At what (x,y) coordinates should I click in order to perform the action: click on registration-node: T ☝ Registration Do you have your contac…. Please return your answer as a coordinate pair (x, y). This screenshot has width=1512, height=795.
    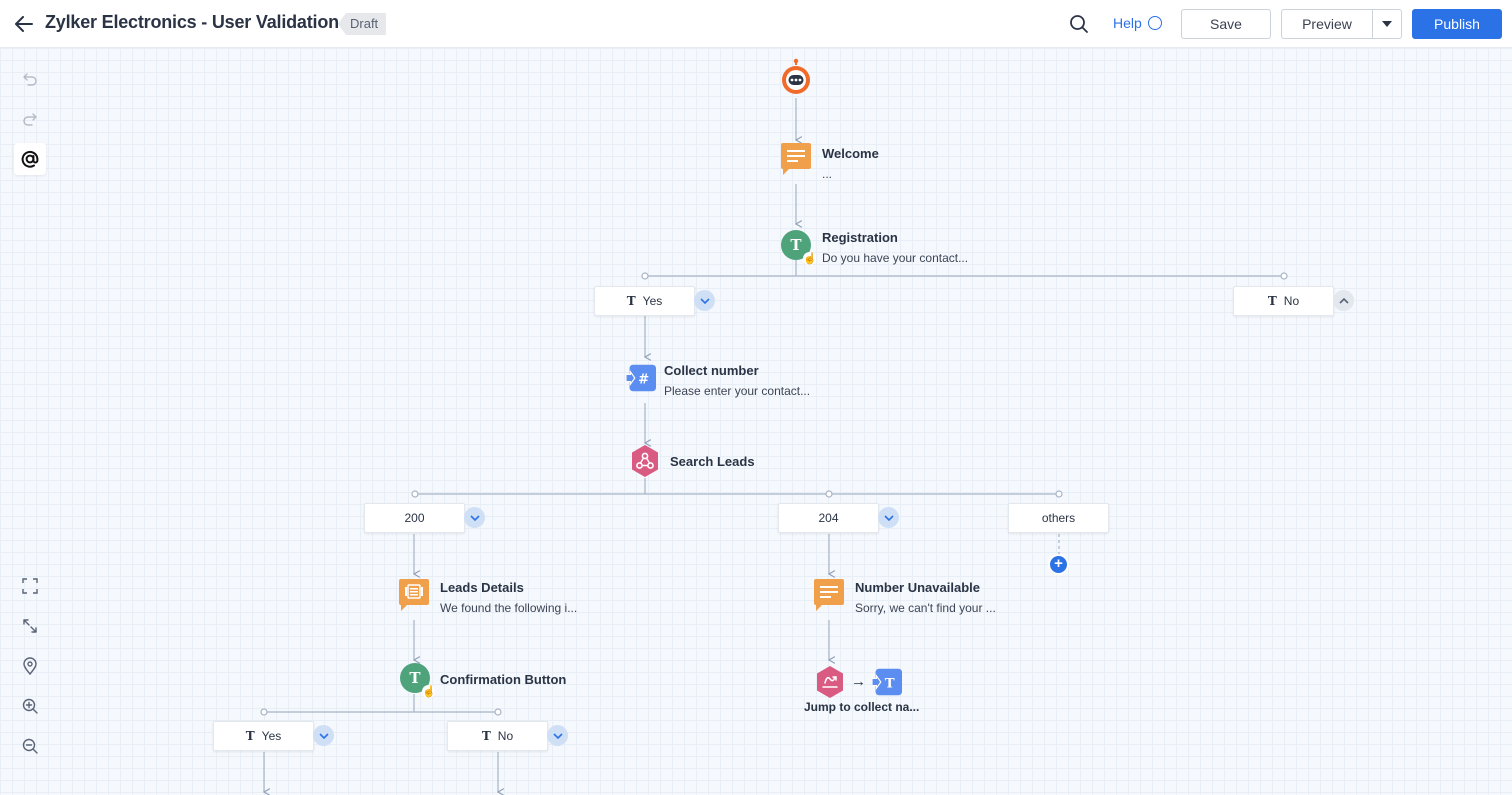
    Looking at the image, I should click on (874, 247).